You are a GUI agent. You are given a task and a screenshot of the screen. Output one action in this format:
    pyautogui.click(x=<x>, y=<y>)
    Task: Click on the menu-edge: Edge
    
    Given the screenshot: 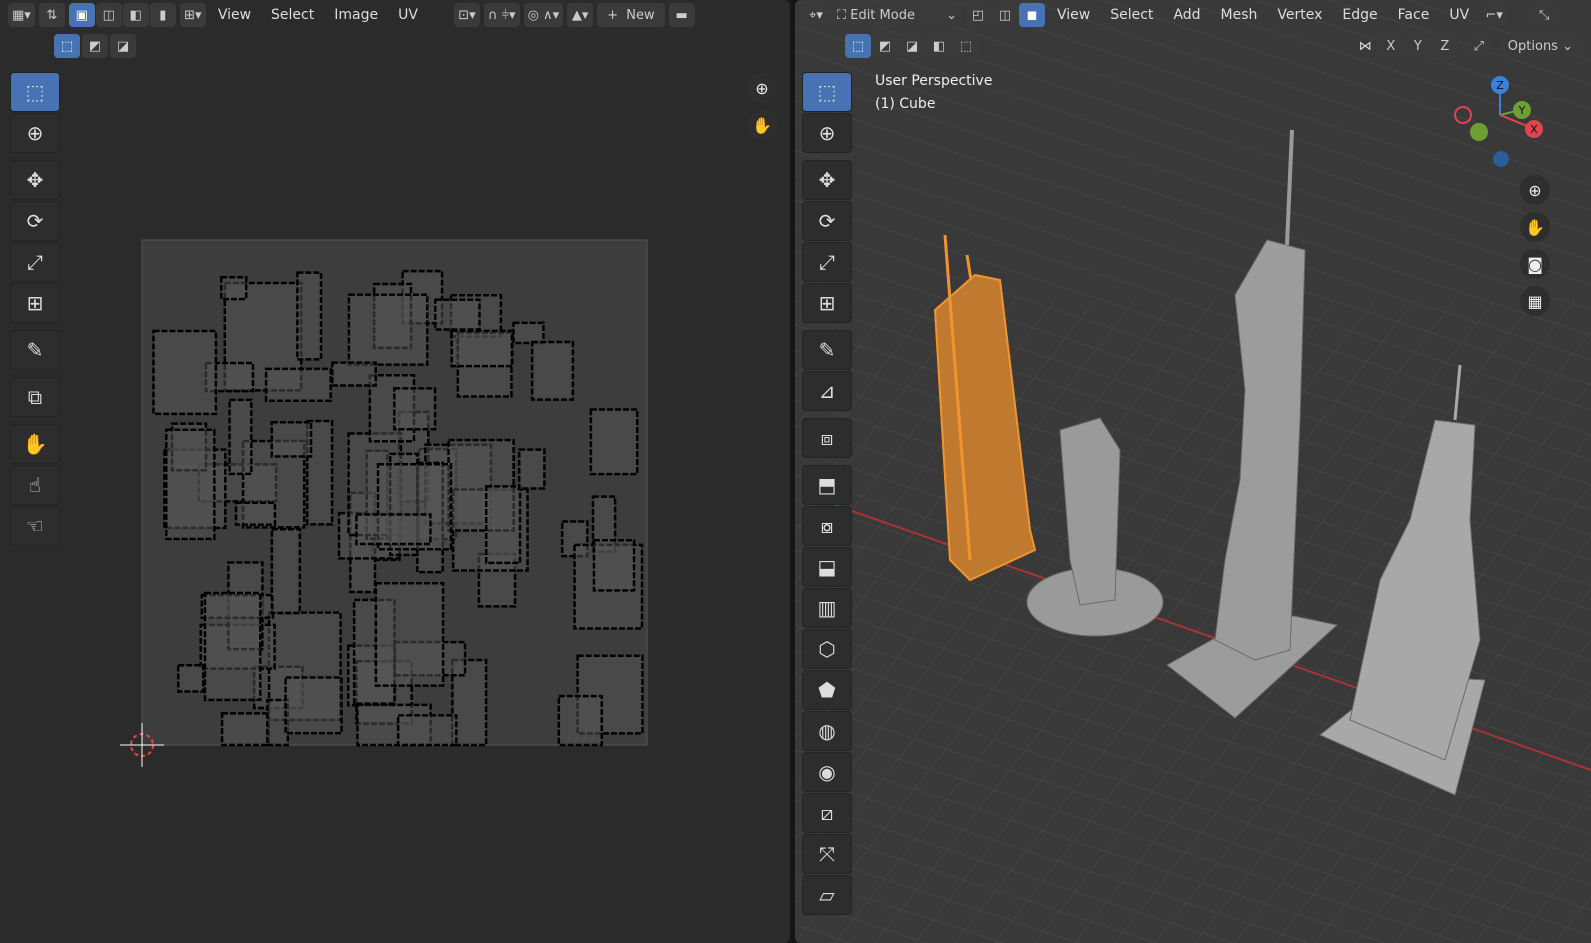 What is the action you would take?
    pyautogui.click(x=1359, y=15)
    